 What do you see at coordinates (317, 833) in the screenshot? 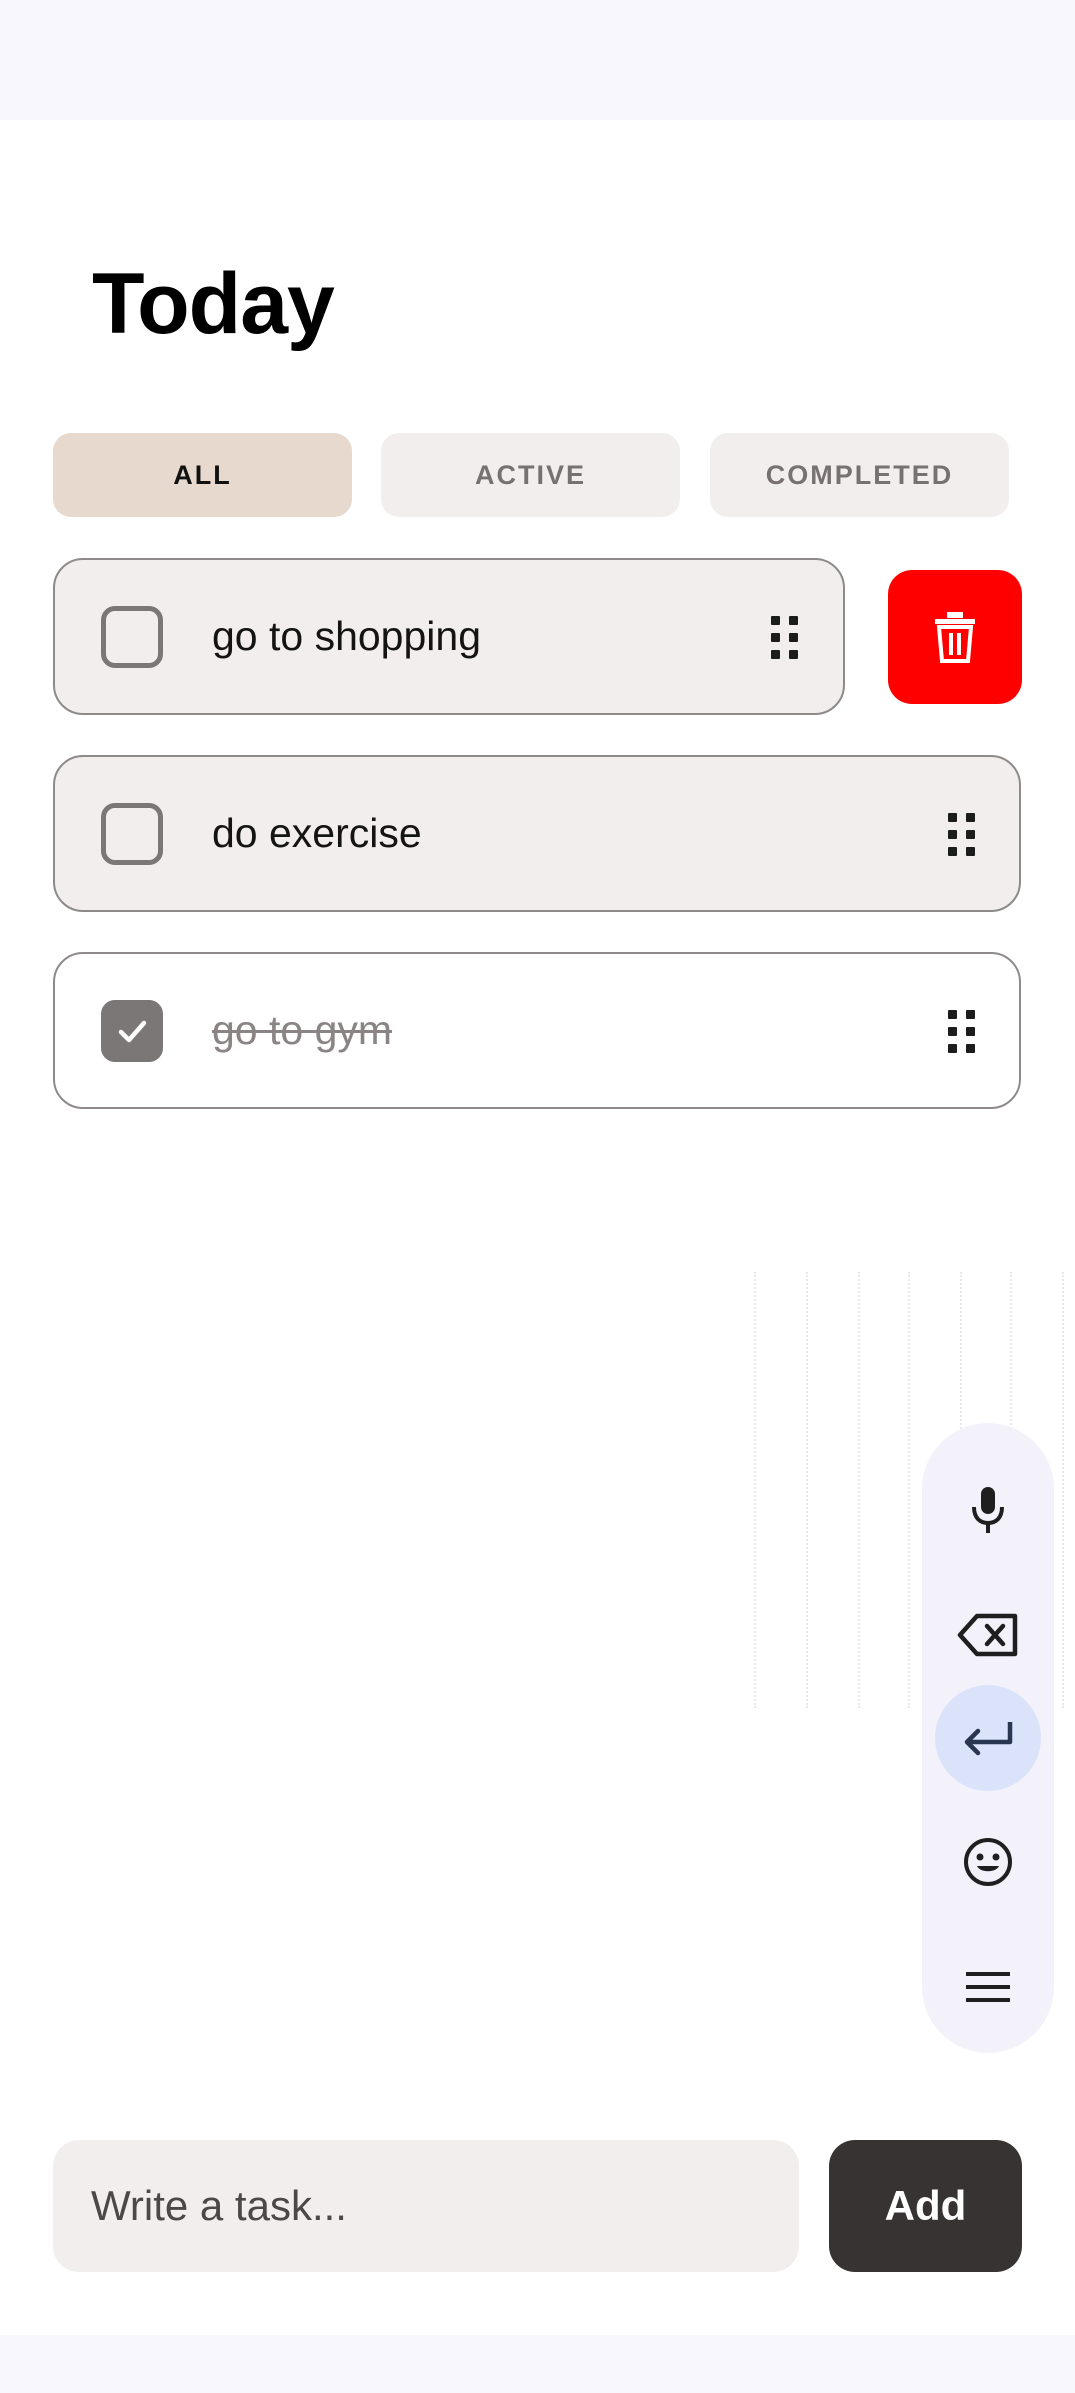
I see `task-label: do exercise` at bounding box center [317, 833].